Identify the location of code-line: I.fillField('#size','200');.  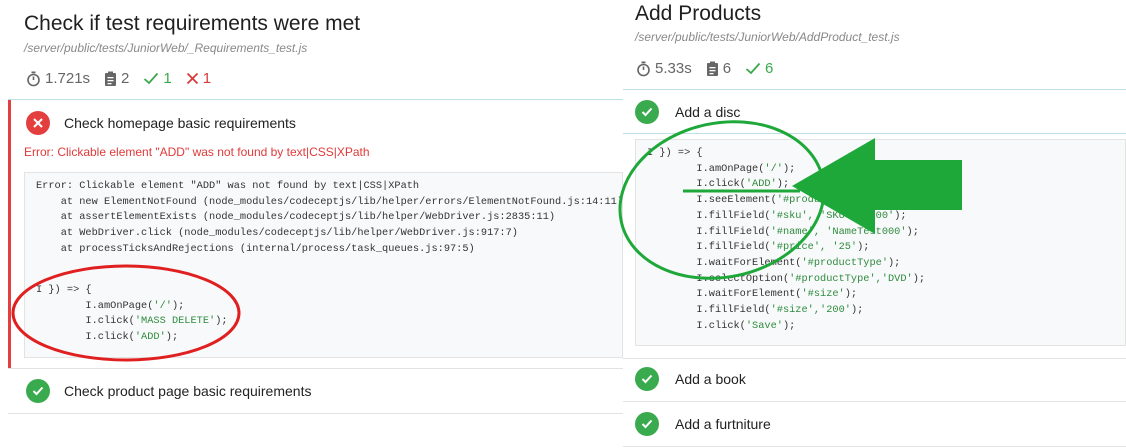
(755, 310).